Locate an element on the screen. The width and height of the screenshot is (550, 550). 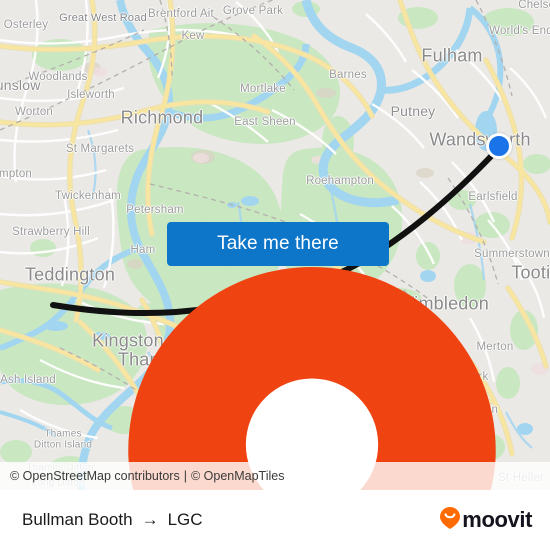
moovit-logo: moovit is located at coordinates (486, 520).